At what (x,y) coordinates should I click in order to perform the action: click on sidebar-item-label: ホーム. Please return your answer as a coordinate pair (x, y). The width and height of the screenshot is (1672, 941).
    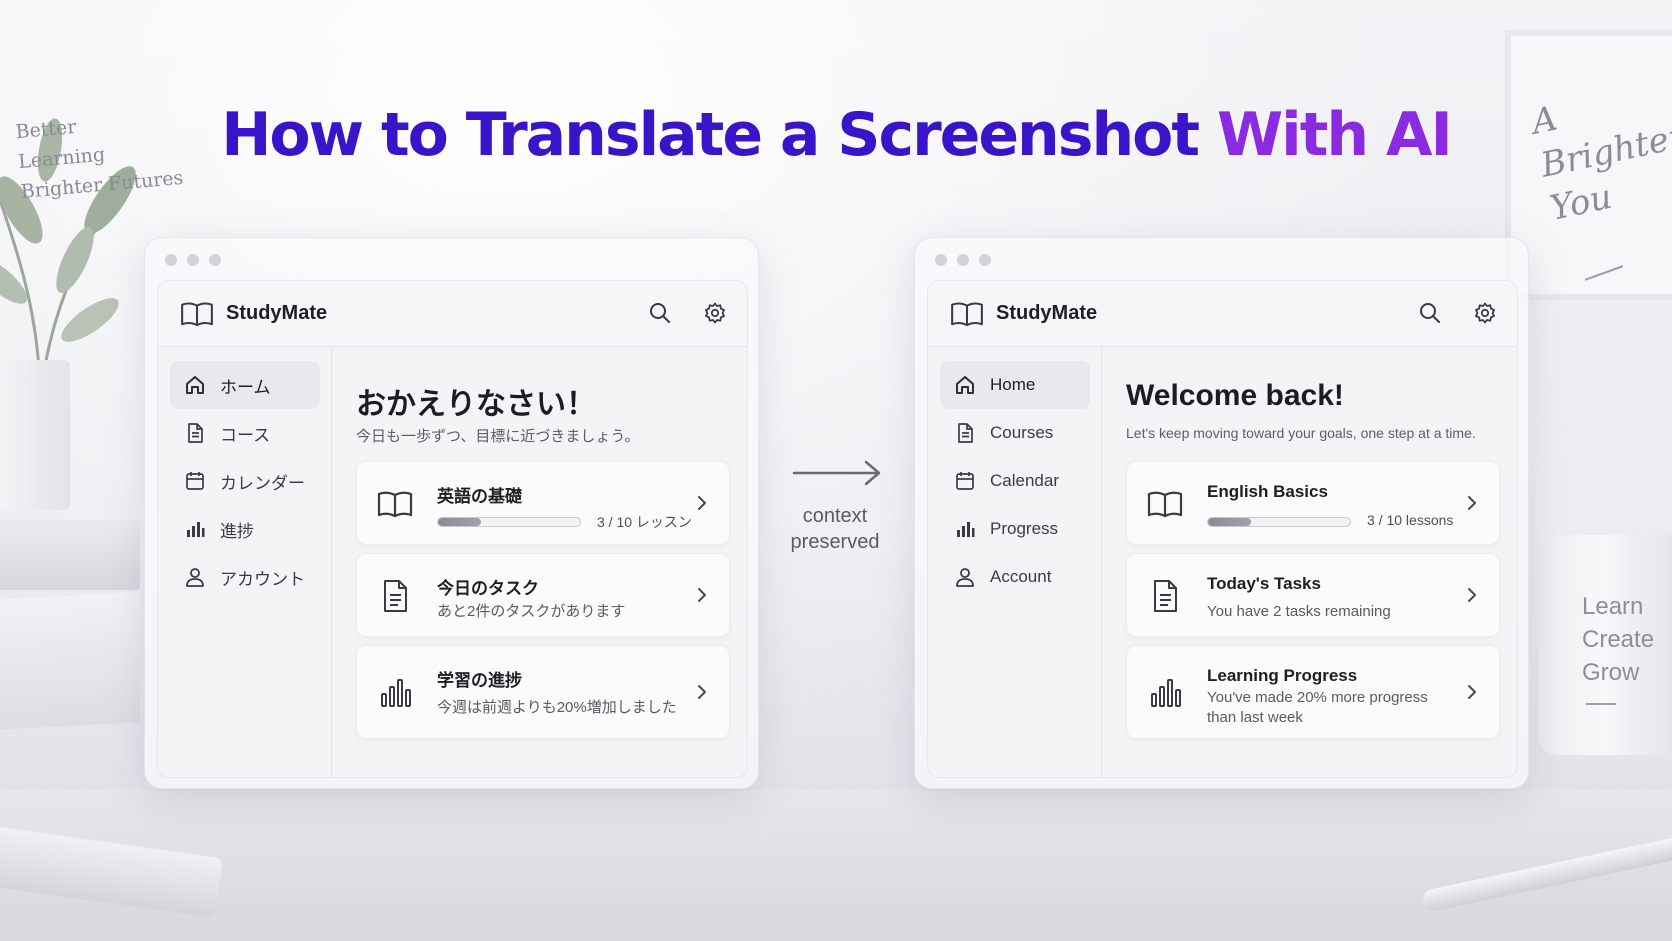
    Looking at the image, I should click on (245, 387).